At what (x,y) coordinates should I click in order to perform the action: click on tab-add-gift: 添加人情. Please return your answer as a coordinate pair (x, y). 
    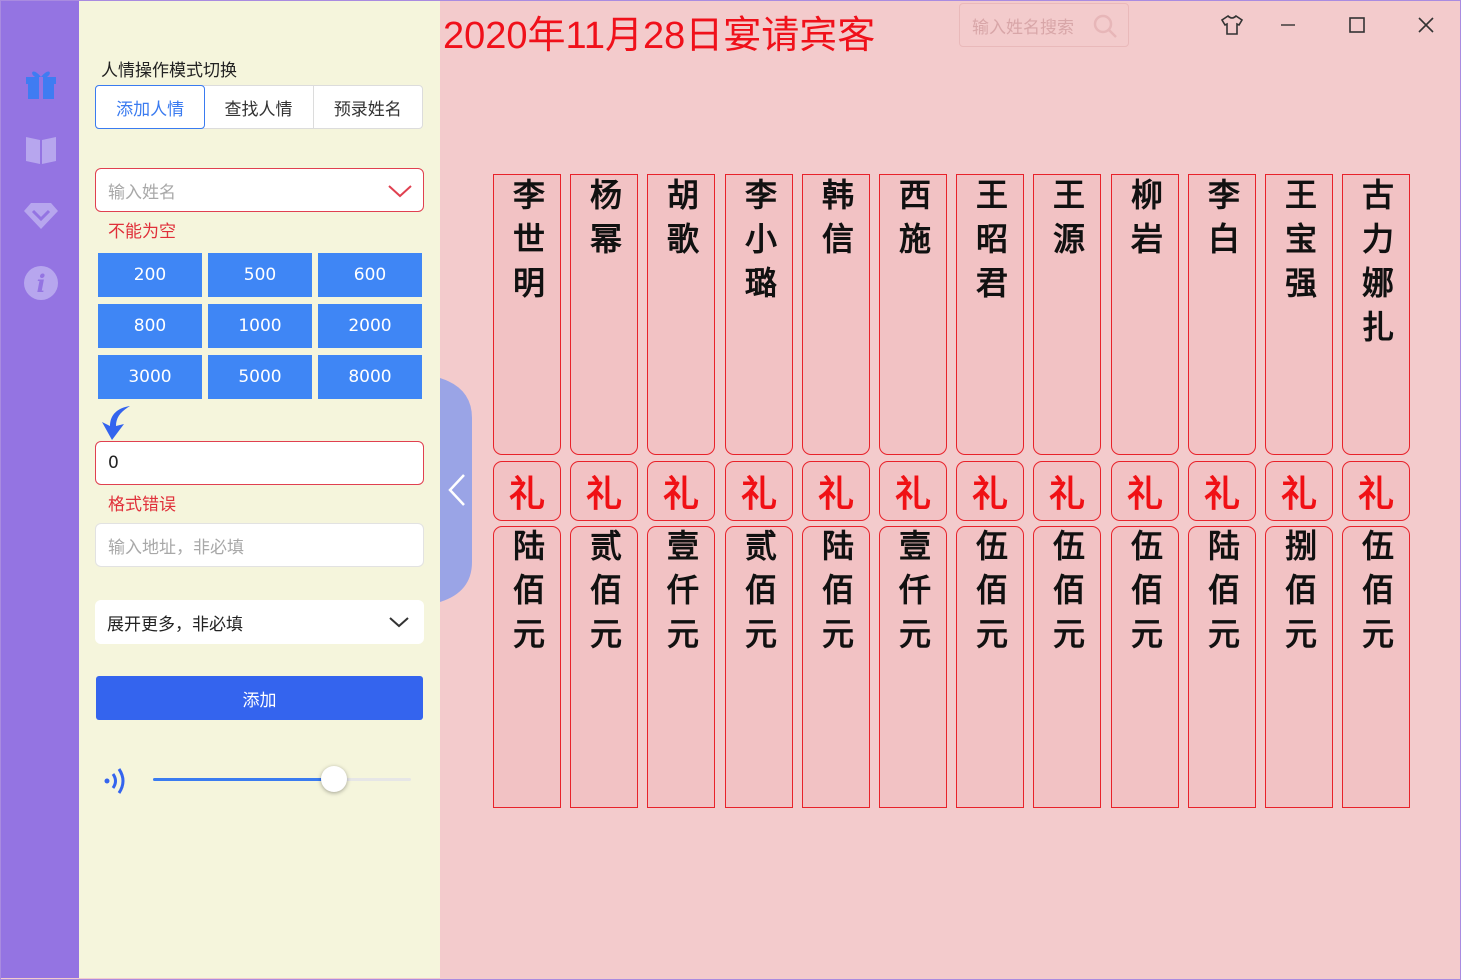
    Looking at the image, I should click on (150, 107).